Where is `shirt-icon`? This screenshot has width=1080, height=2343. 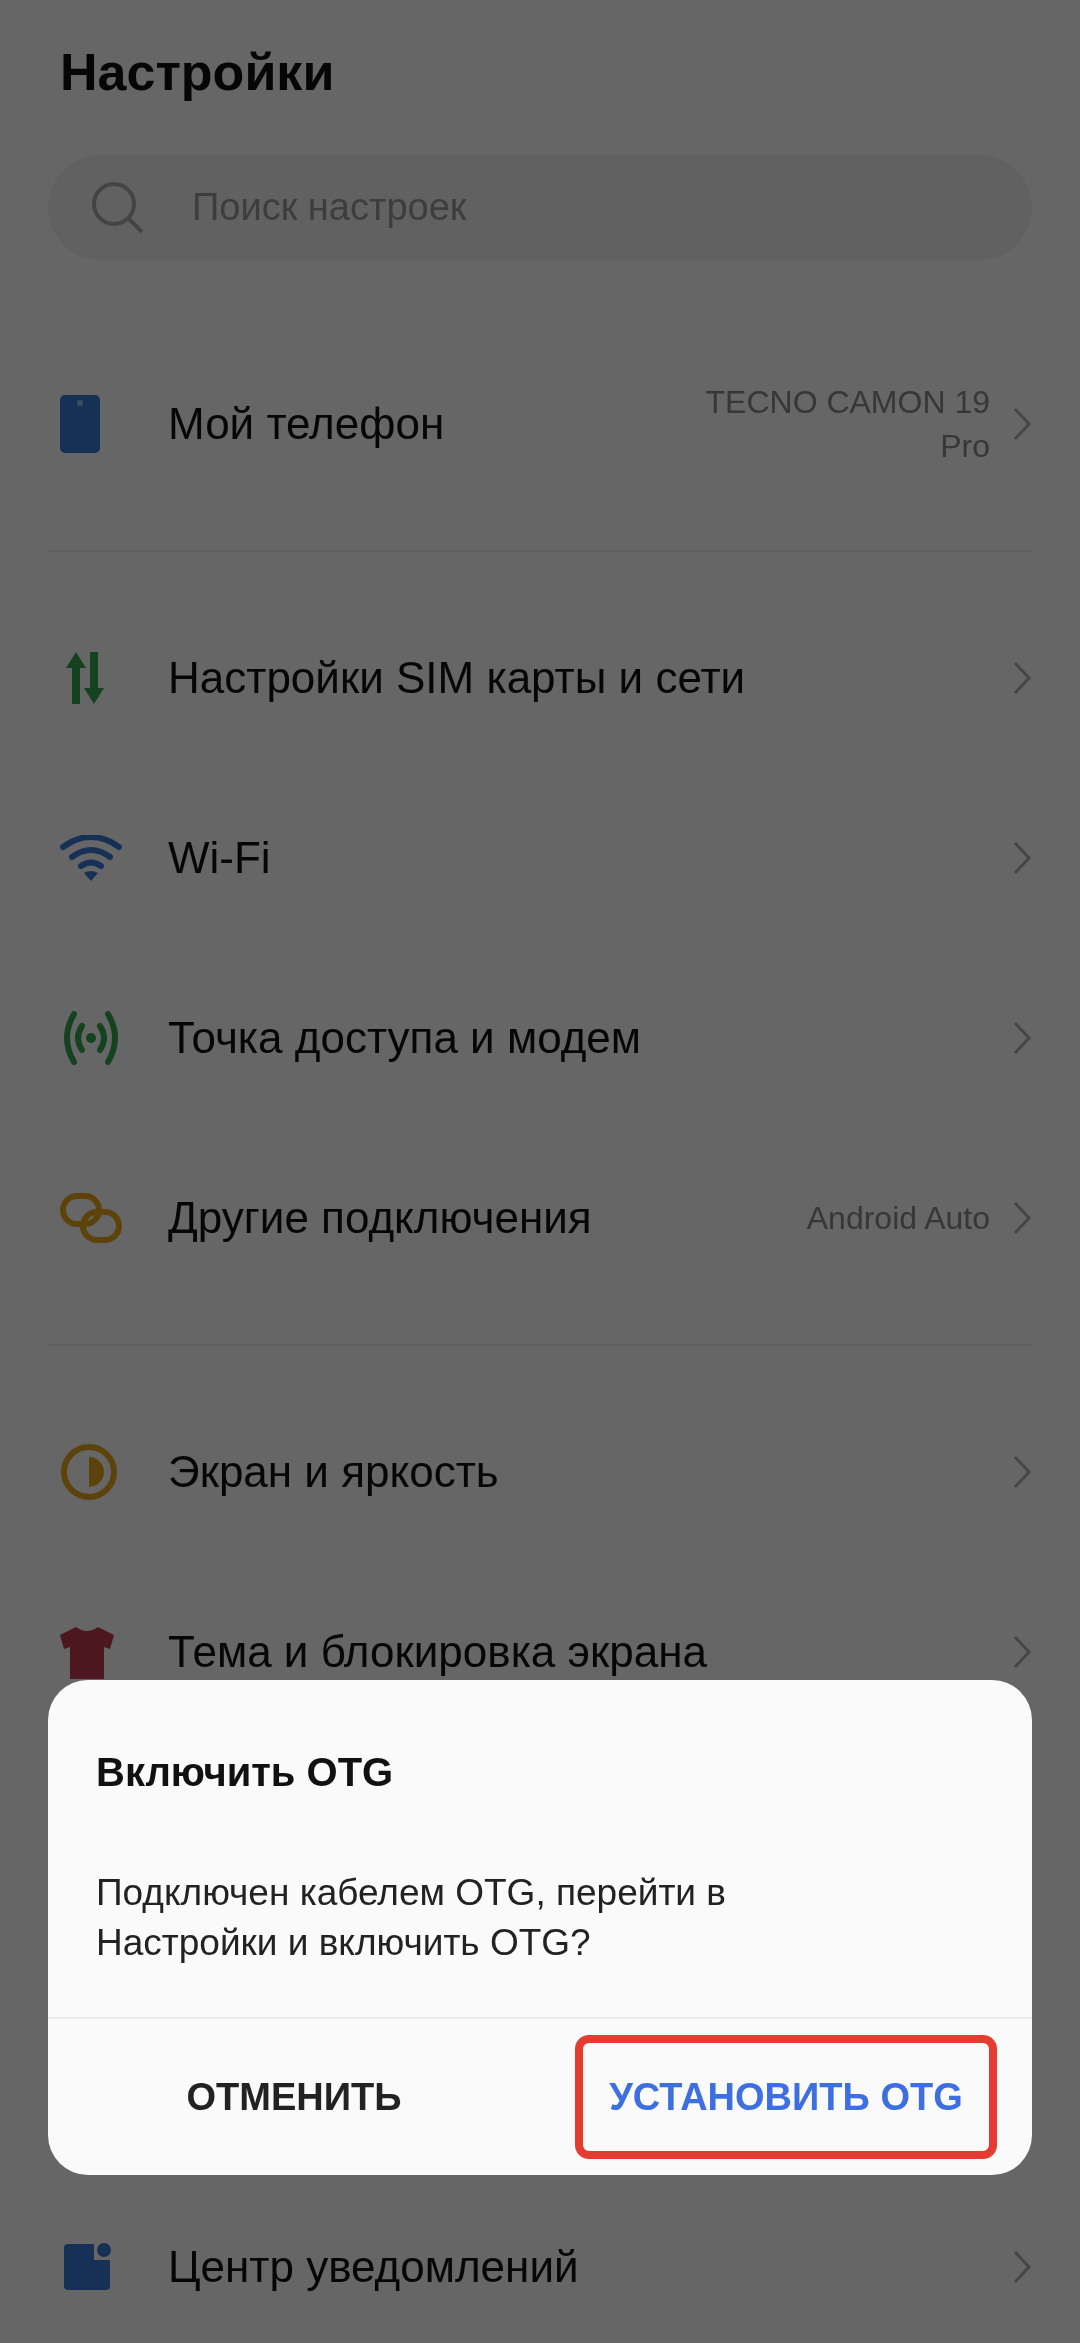
shirt-icon is located at coordinates (87, 1652).